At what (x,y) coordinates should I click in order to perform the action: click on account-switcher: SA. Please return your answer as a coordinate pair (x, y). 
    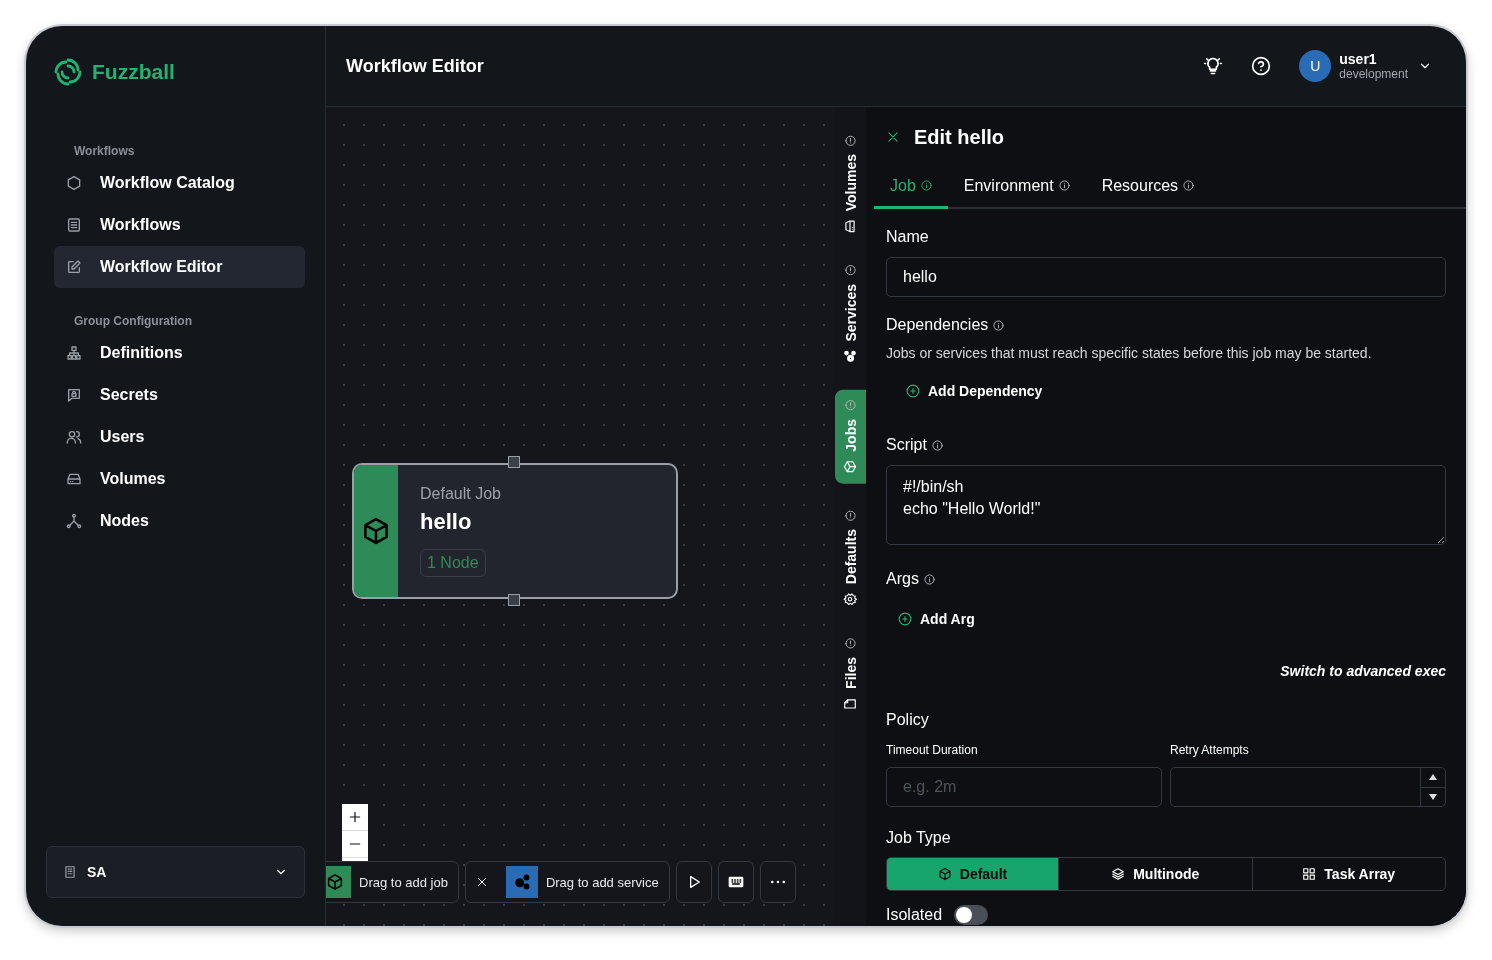
    Looking at the image, I should click on (175, 872).